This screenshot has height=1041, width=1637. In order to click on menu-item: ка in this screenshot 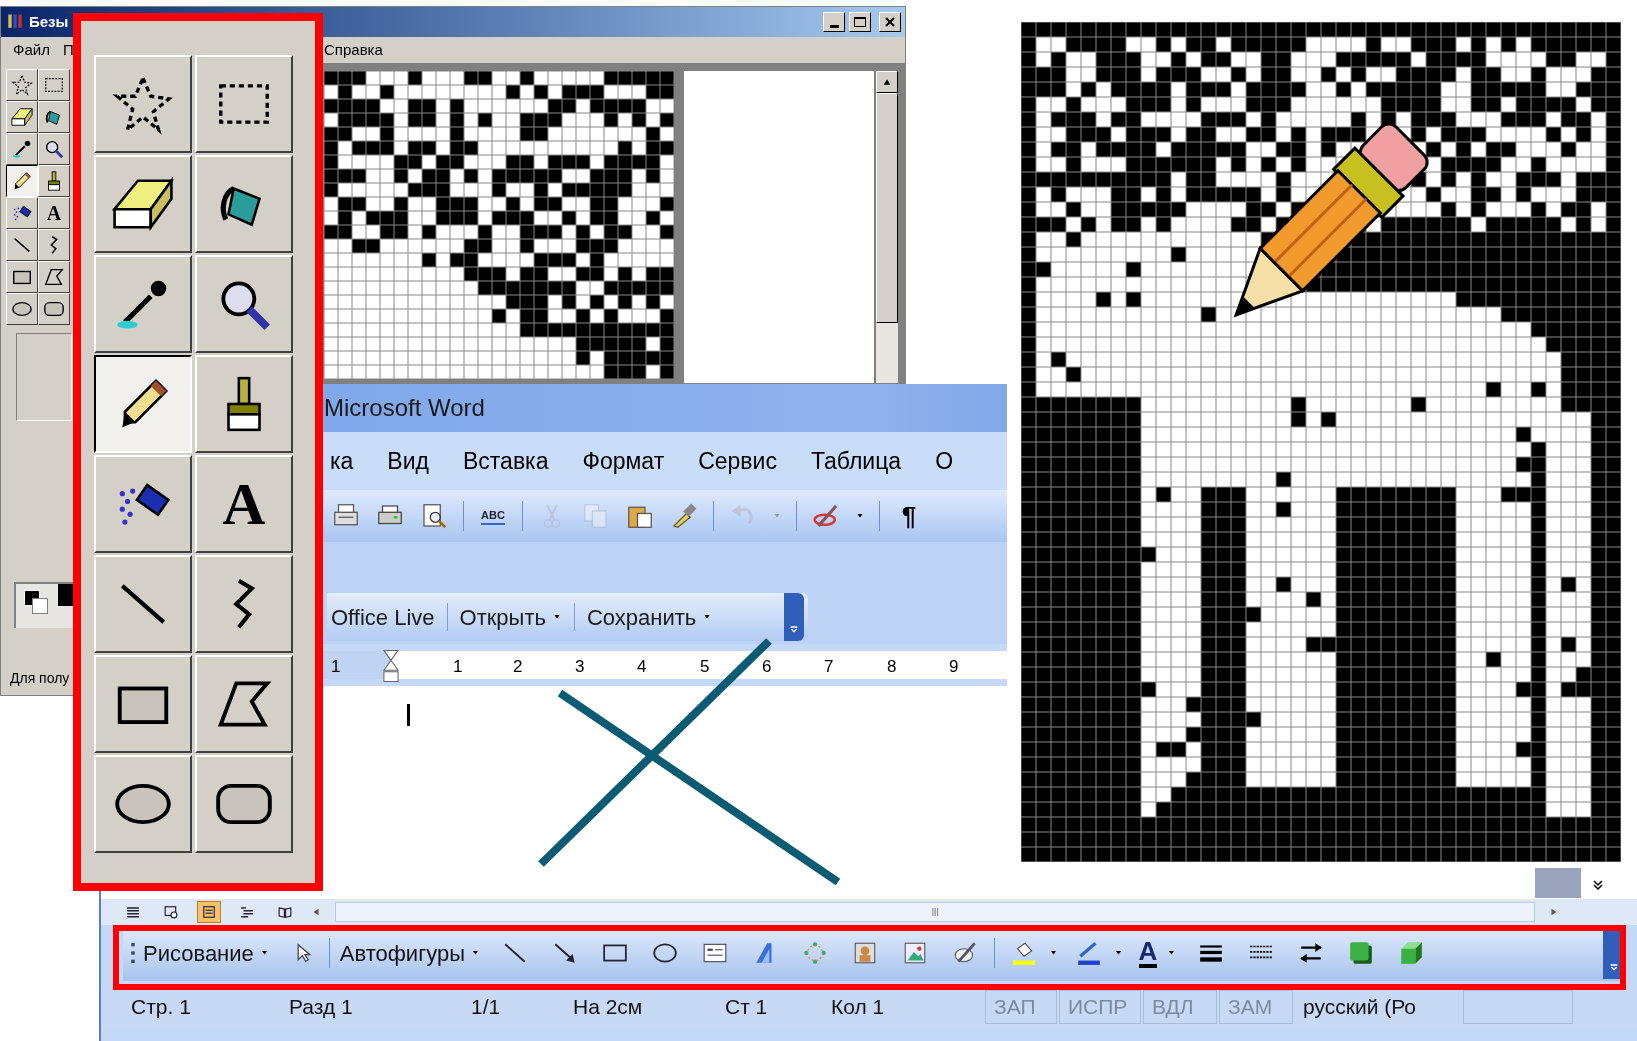, I will do `click(342, 461)`.